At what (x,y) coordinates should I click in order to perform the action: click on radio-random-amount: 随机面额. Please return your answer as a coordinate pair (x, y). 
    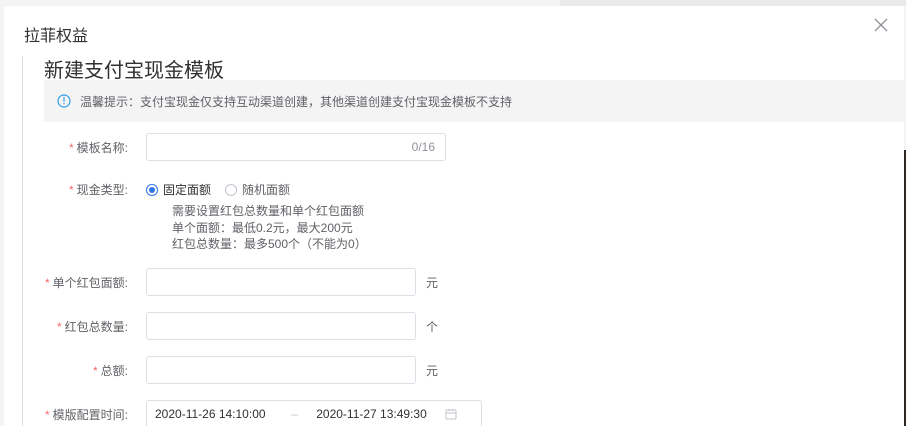
    Looking at the image, I should click on (257, 189).